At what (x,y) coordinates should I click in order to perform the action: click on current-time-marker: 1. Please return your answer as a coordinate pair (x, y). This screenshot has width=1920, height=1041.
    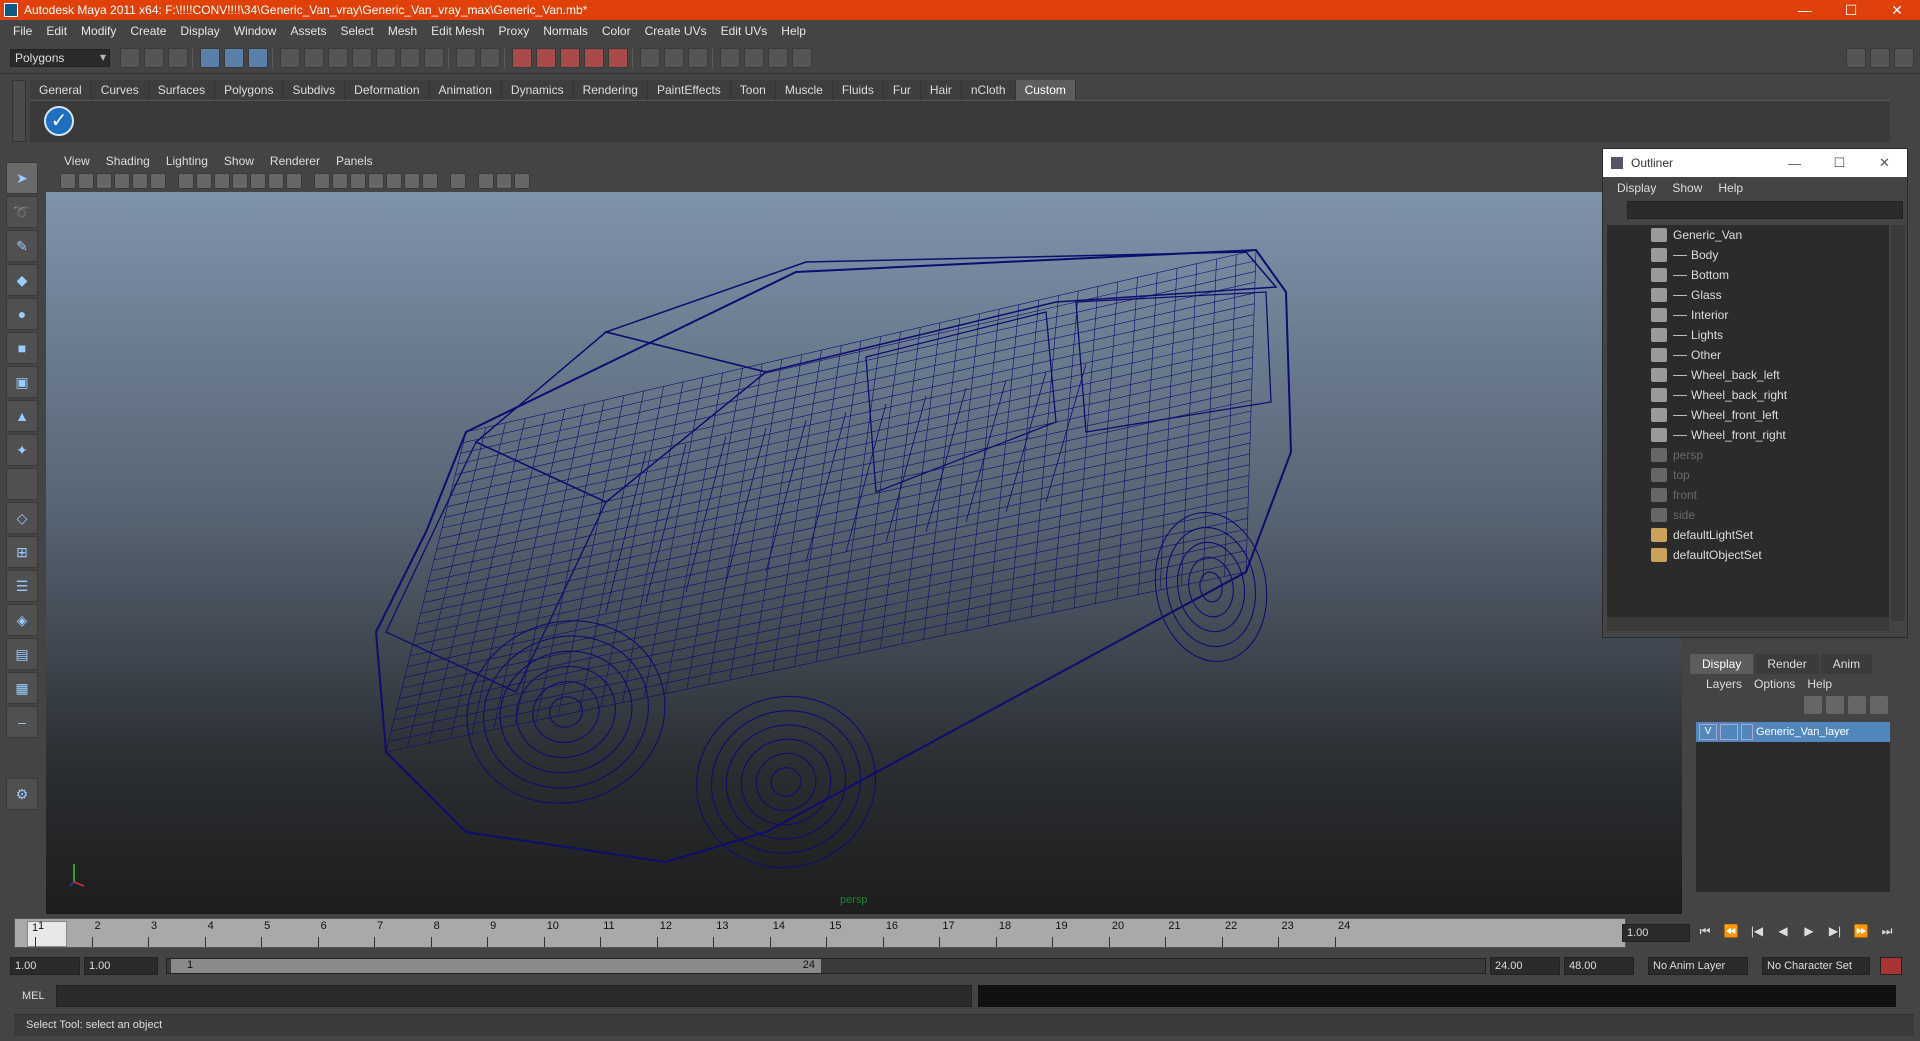
    Looking at the image, I should click on (47, 934).